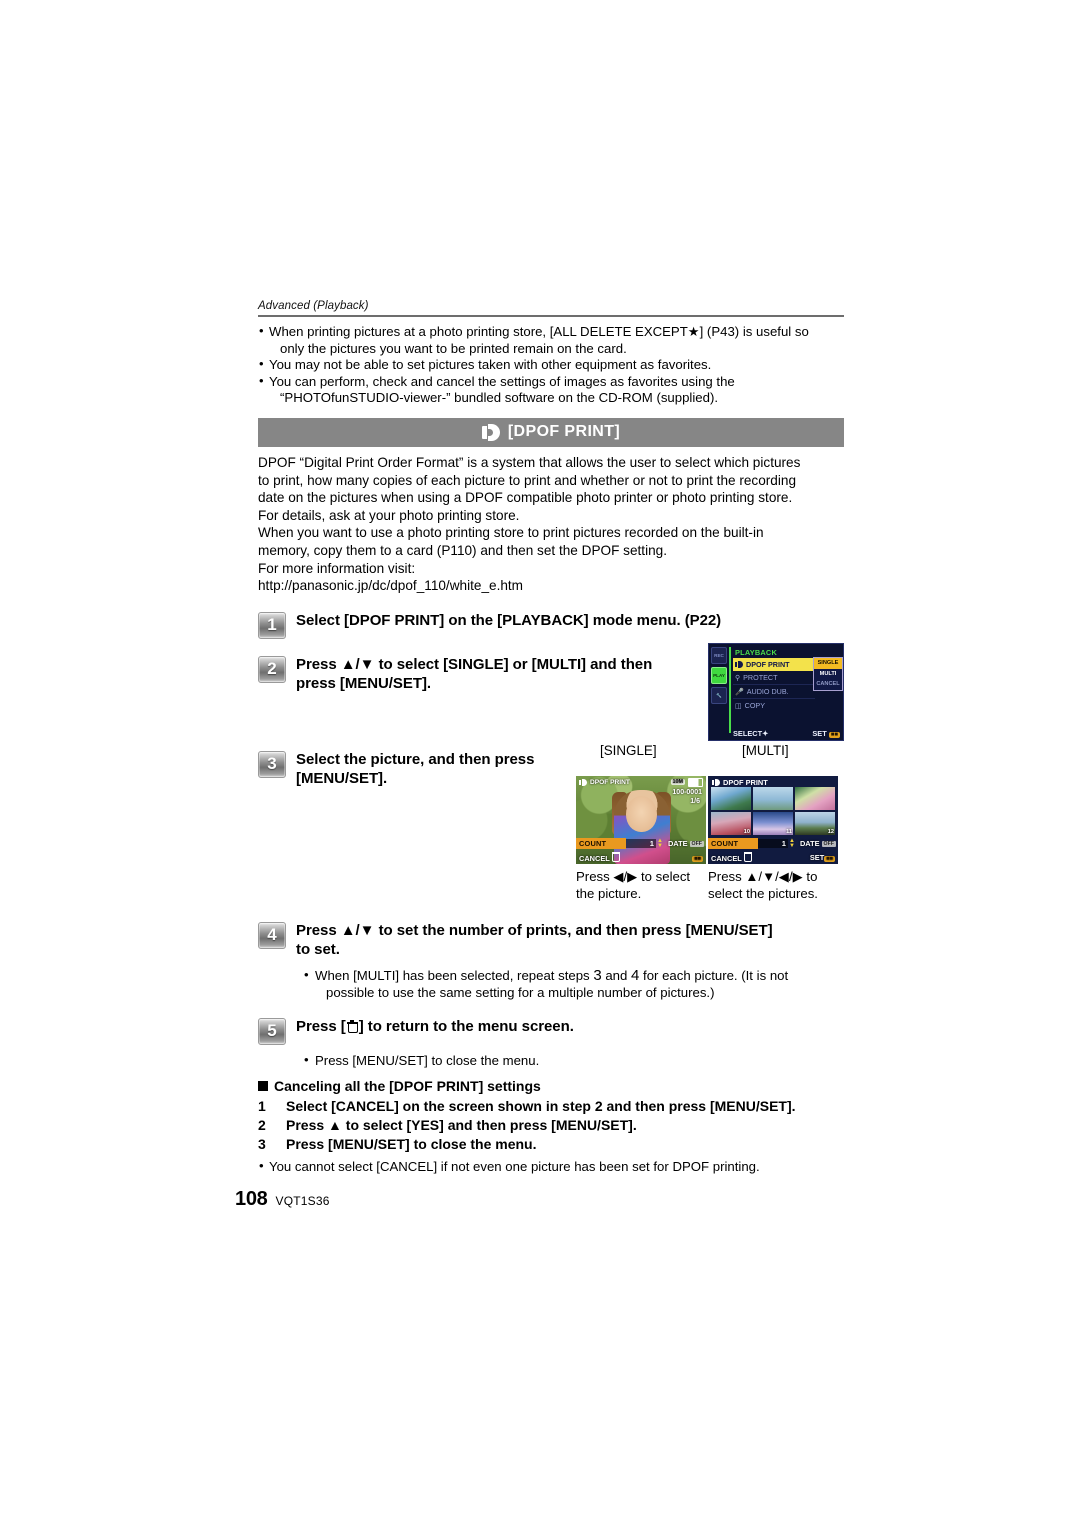 The image size is (1080, 1528). I want to click on battery-icon, so click(695, 782).